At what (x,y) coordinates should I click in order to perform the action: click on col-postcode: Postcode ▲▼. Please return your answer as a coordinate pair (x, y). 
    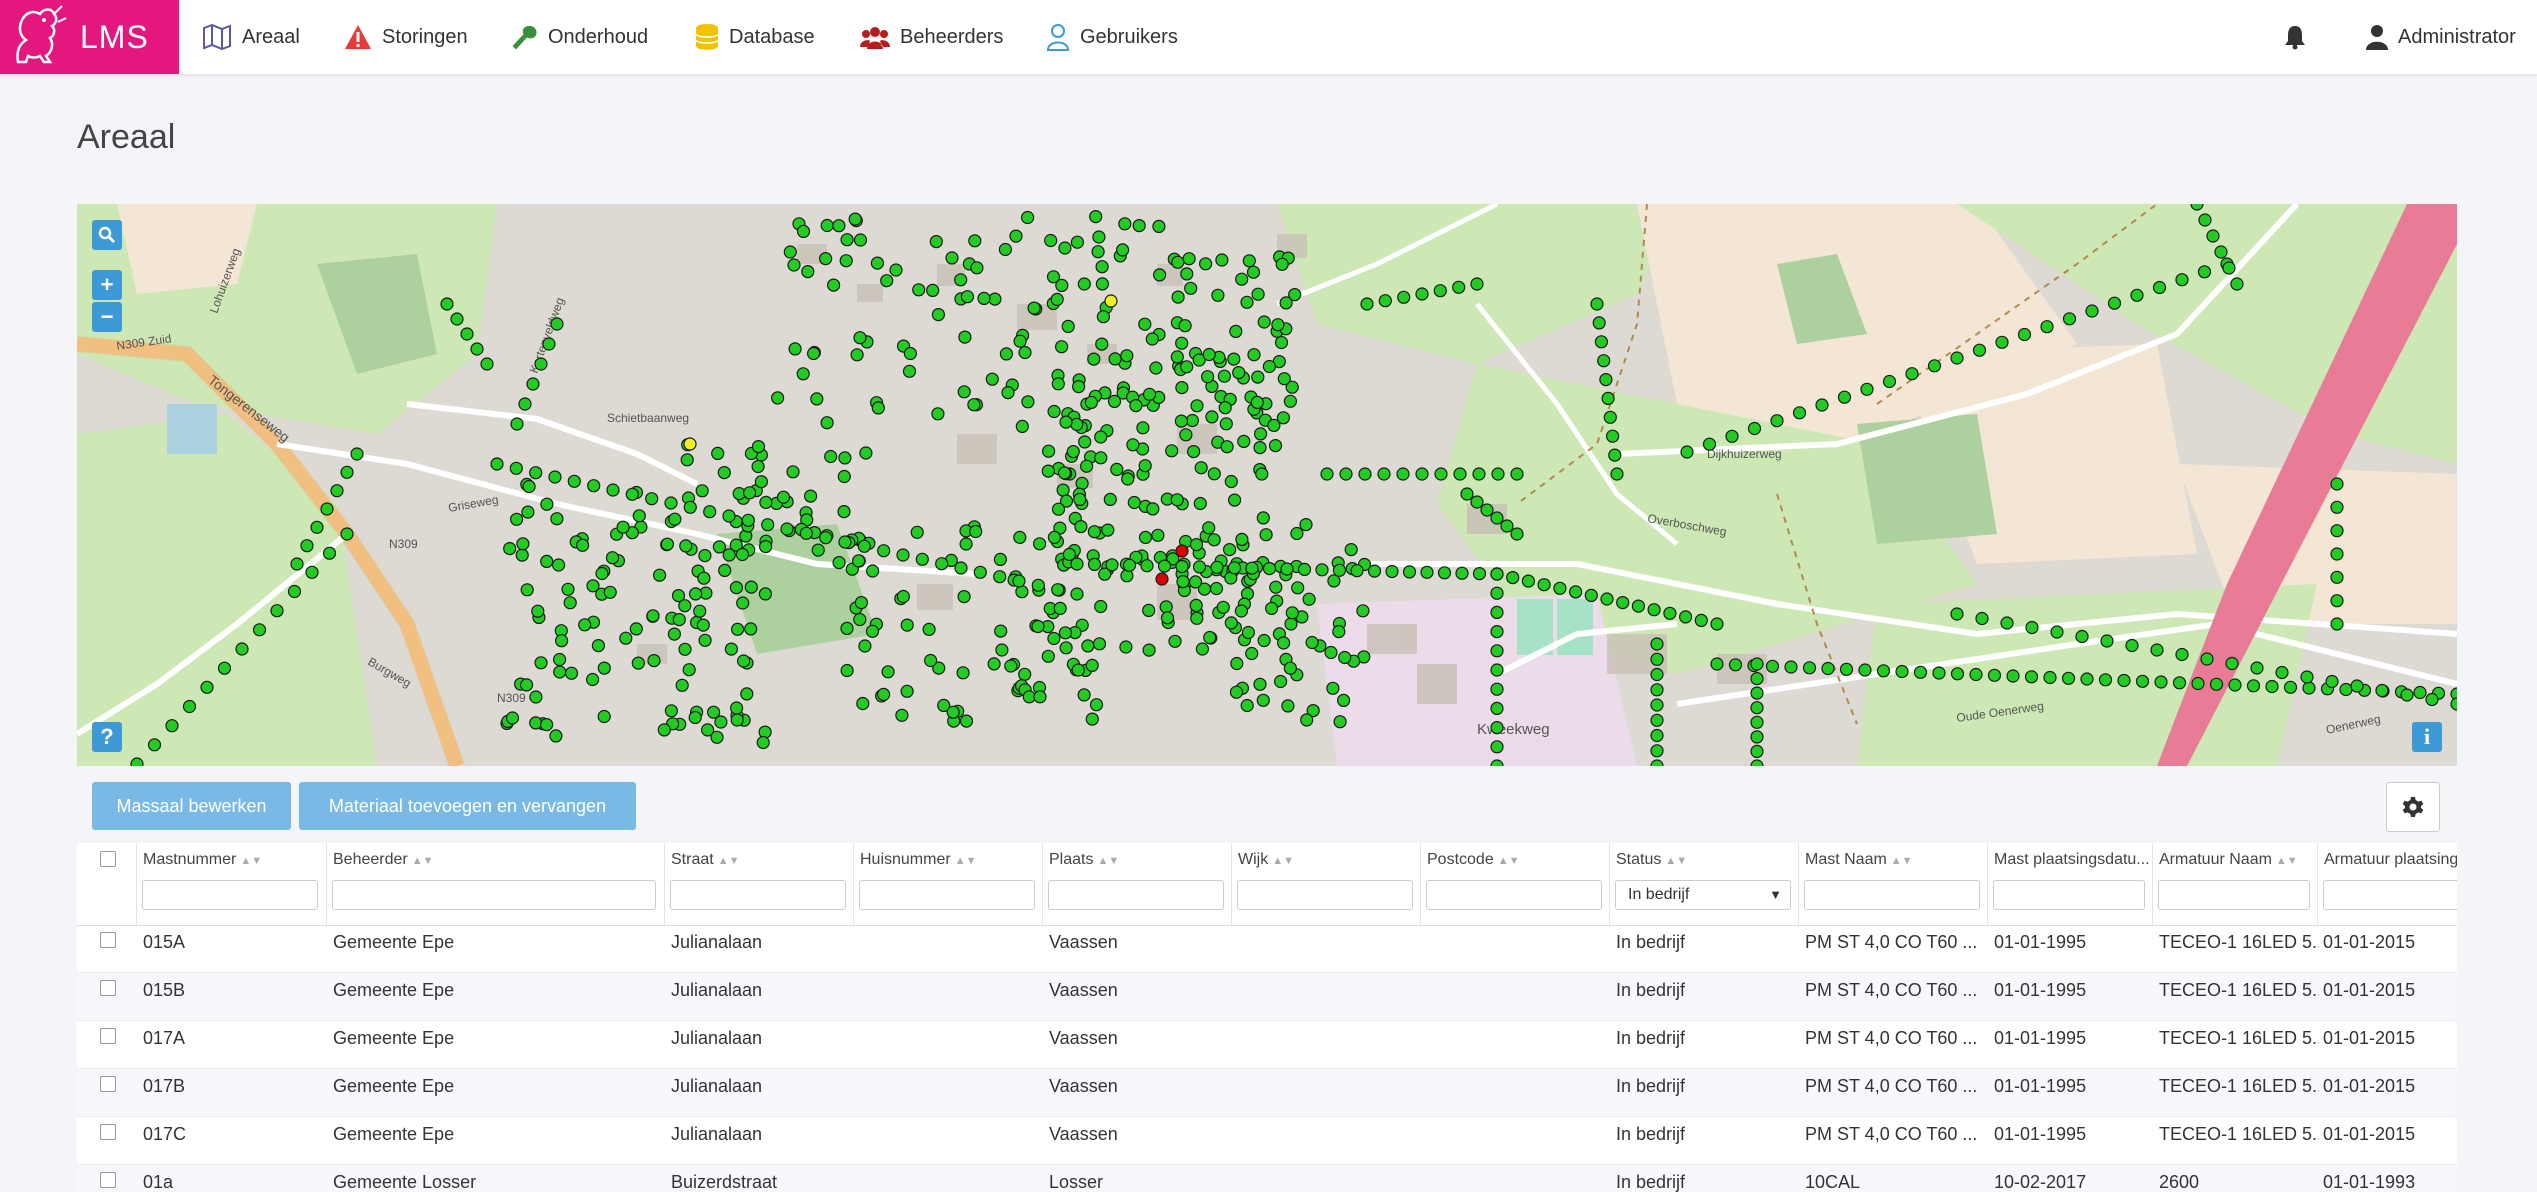
    Looking at the image, I should click on (1515, 884).